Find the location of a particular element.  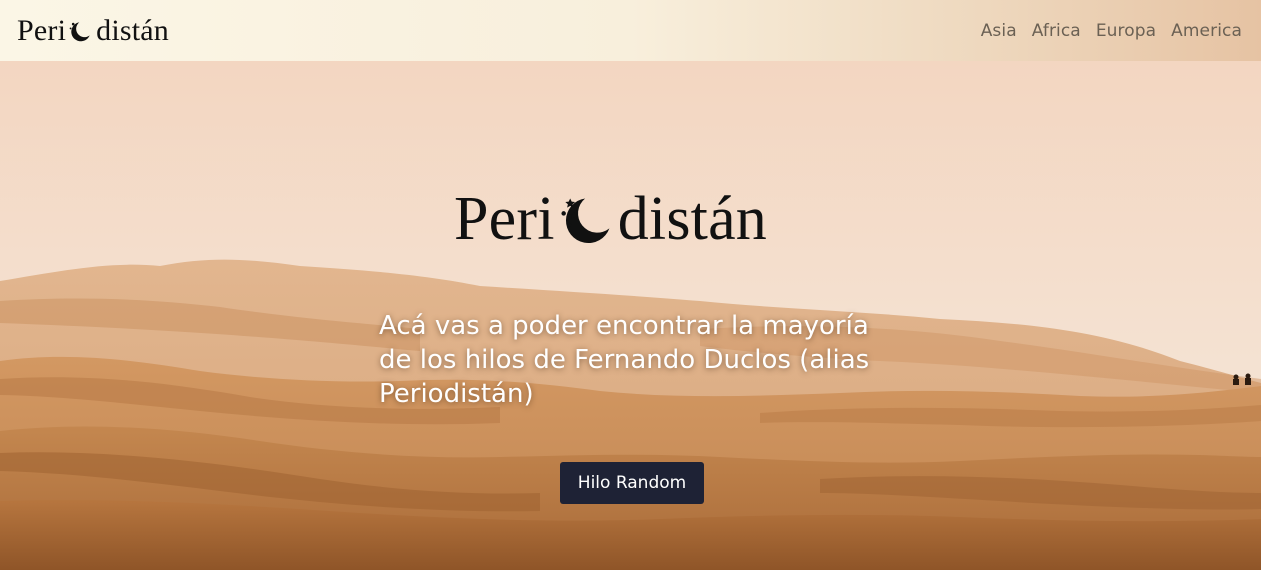

nav-link-america: America is located at coordinates (1206, 31).